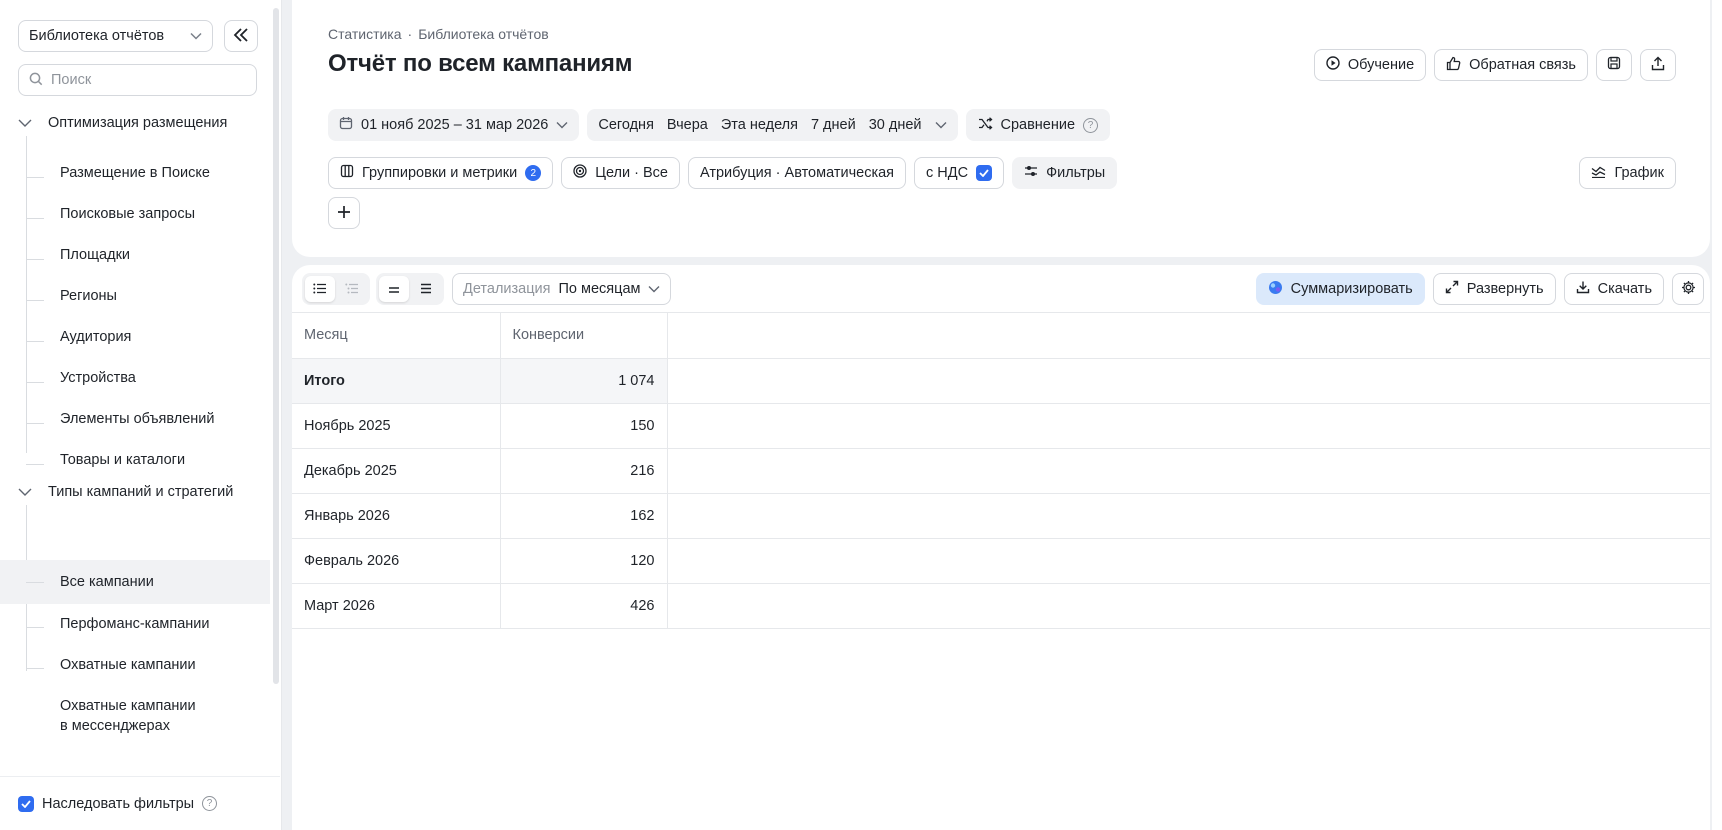 This screenshot has width=1722, height=830. I want to click on save-button, so click(1614, 65).